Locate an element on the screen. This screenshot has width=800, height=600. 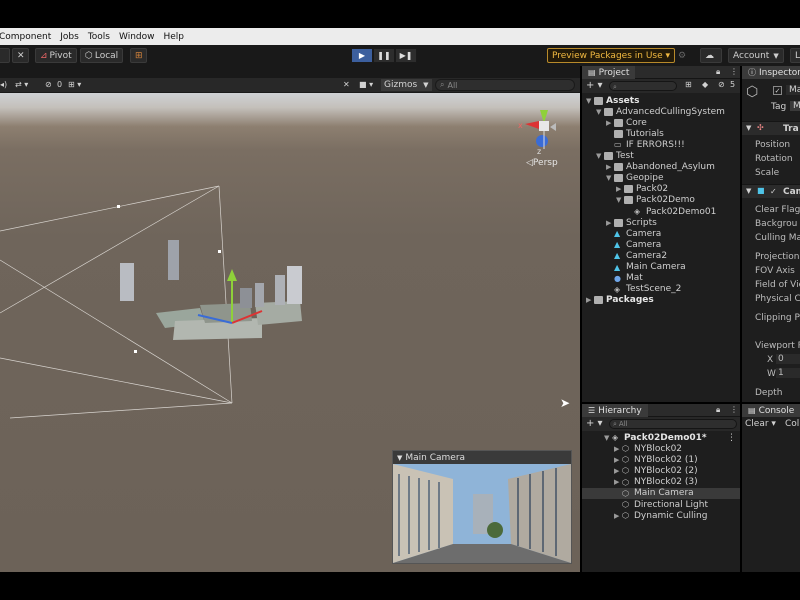
hidden-objects-icon: ⊘ is located at coordinates (48, 84).